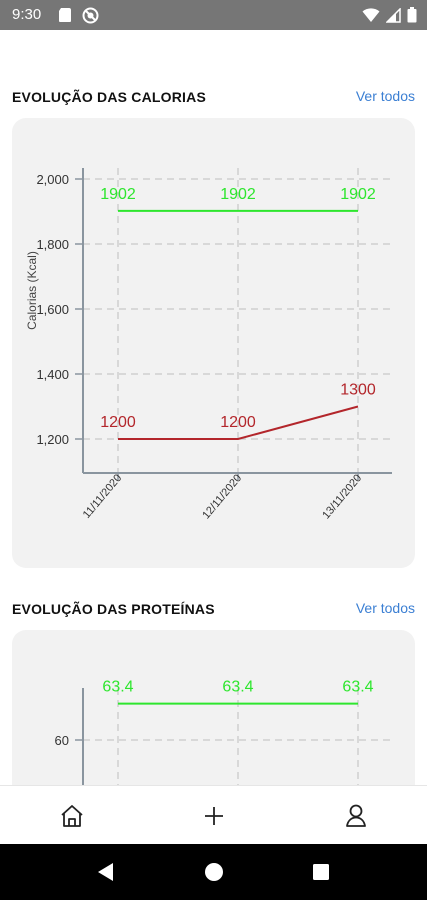 The width and height of the screenshot is (427, 900). I want to click on add-icon, so click(214, 816).